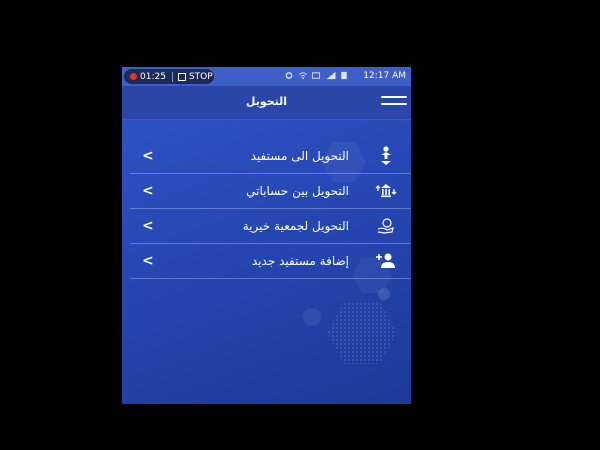  I want to click on decorative-circle-icon, so click(312, 317).